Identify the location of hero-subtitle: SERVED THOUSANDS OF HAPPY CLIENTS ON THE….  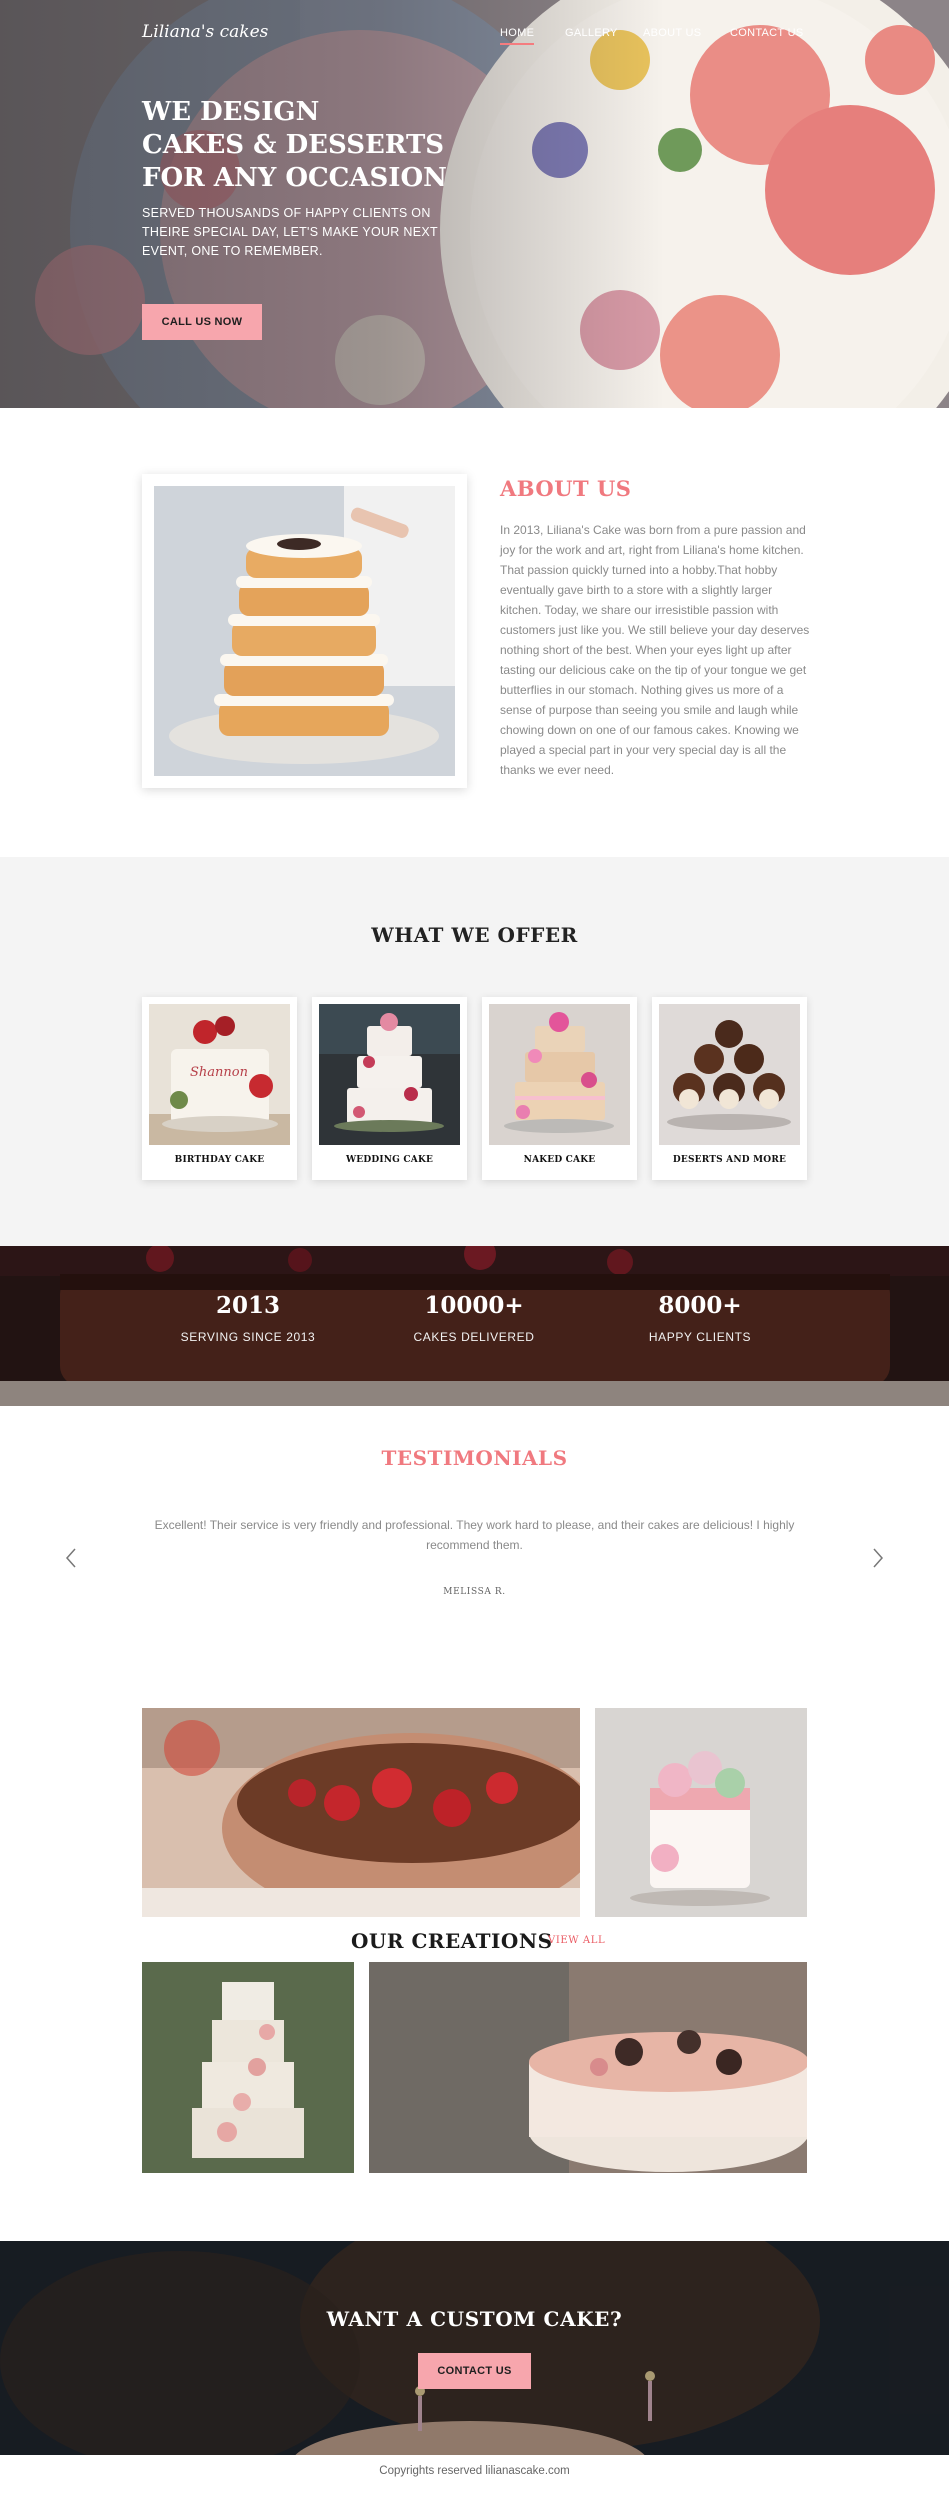
(290, 232).